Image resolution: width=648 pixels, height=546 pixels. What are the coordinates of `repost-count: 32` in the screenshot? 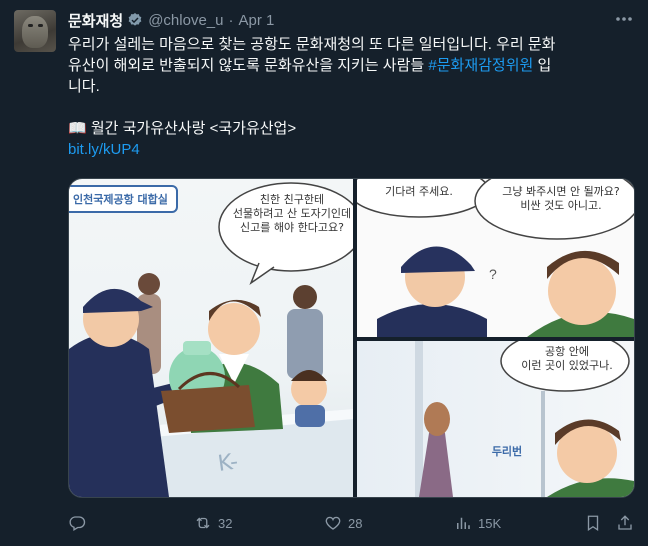 It's located at (225, 523).